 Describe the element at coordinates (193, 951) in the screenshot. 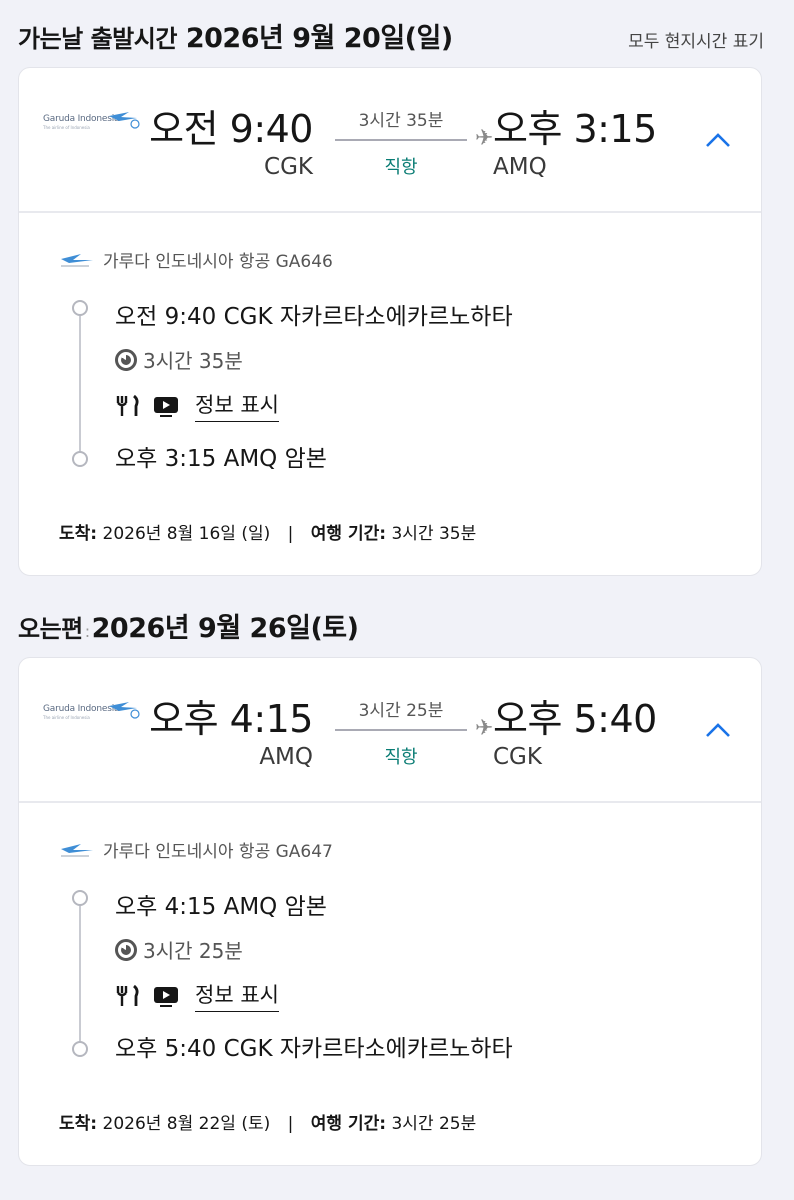

I see `duration-text: 3시간 25분` at that location.